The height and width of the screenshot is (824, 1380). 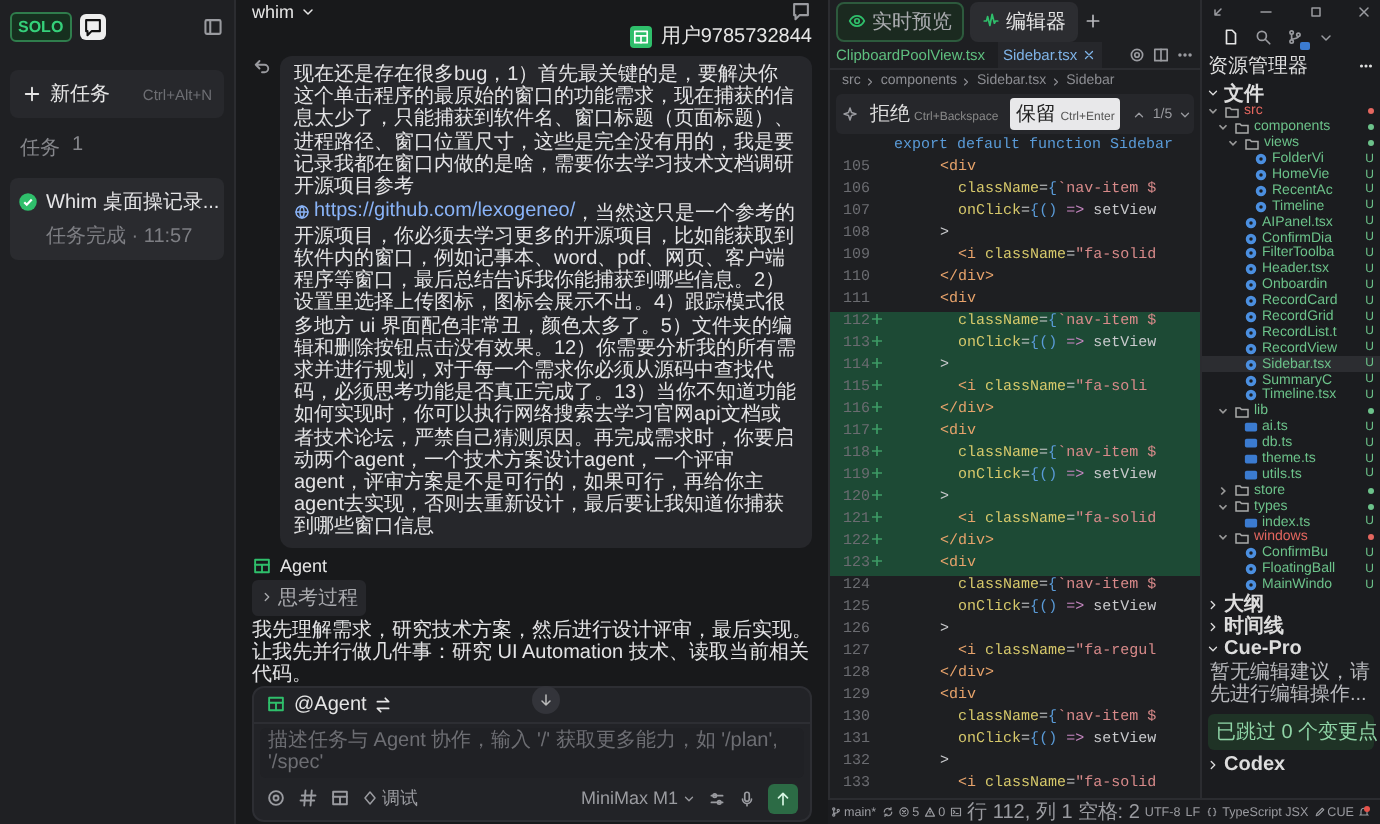 I want to click on logo: SOLO, so click(x=41, y=27).